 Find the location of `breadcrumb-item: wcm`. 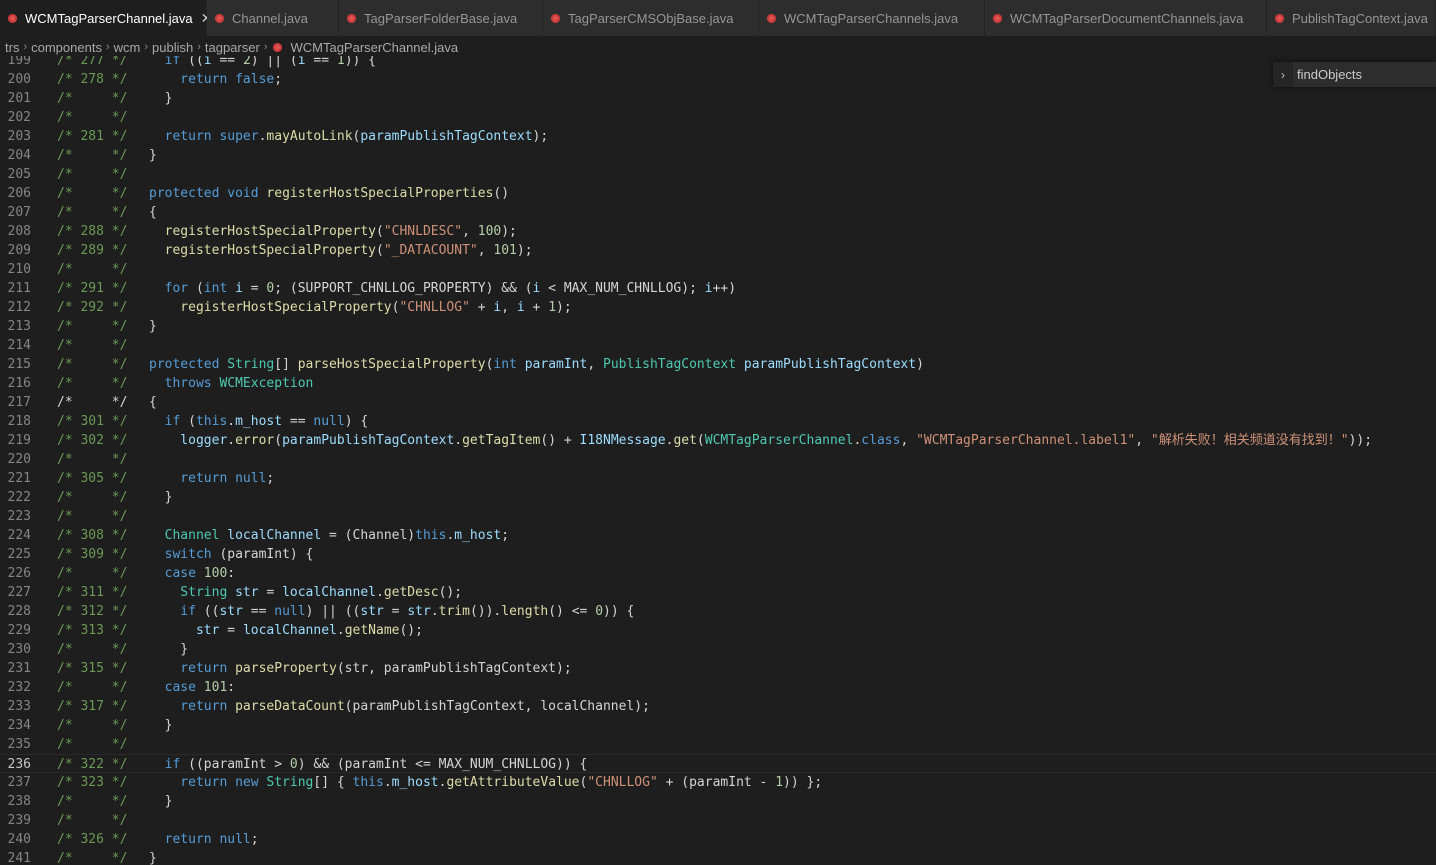

breadcrumb-item: wcm is located at coordinates (127, 47).